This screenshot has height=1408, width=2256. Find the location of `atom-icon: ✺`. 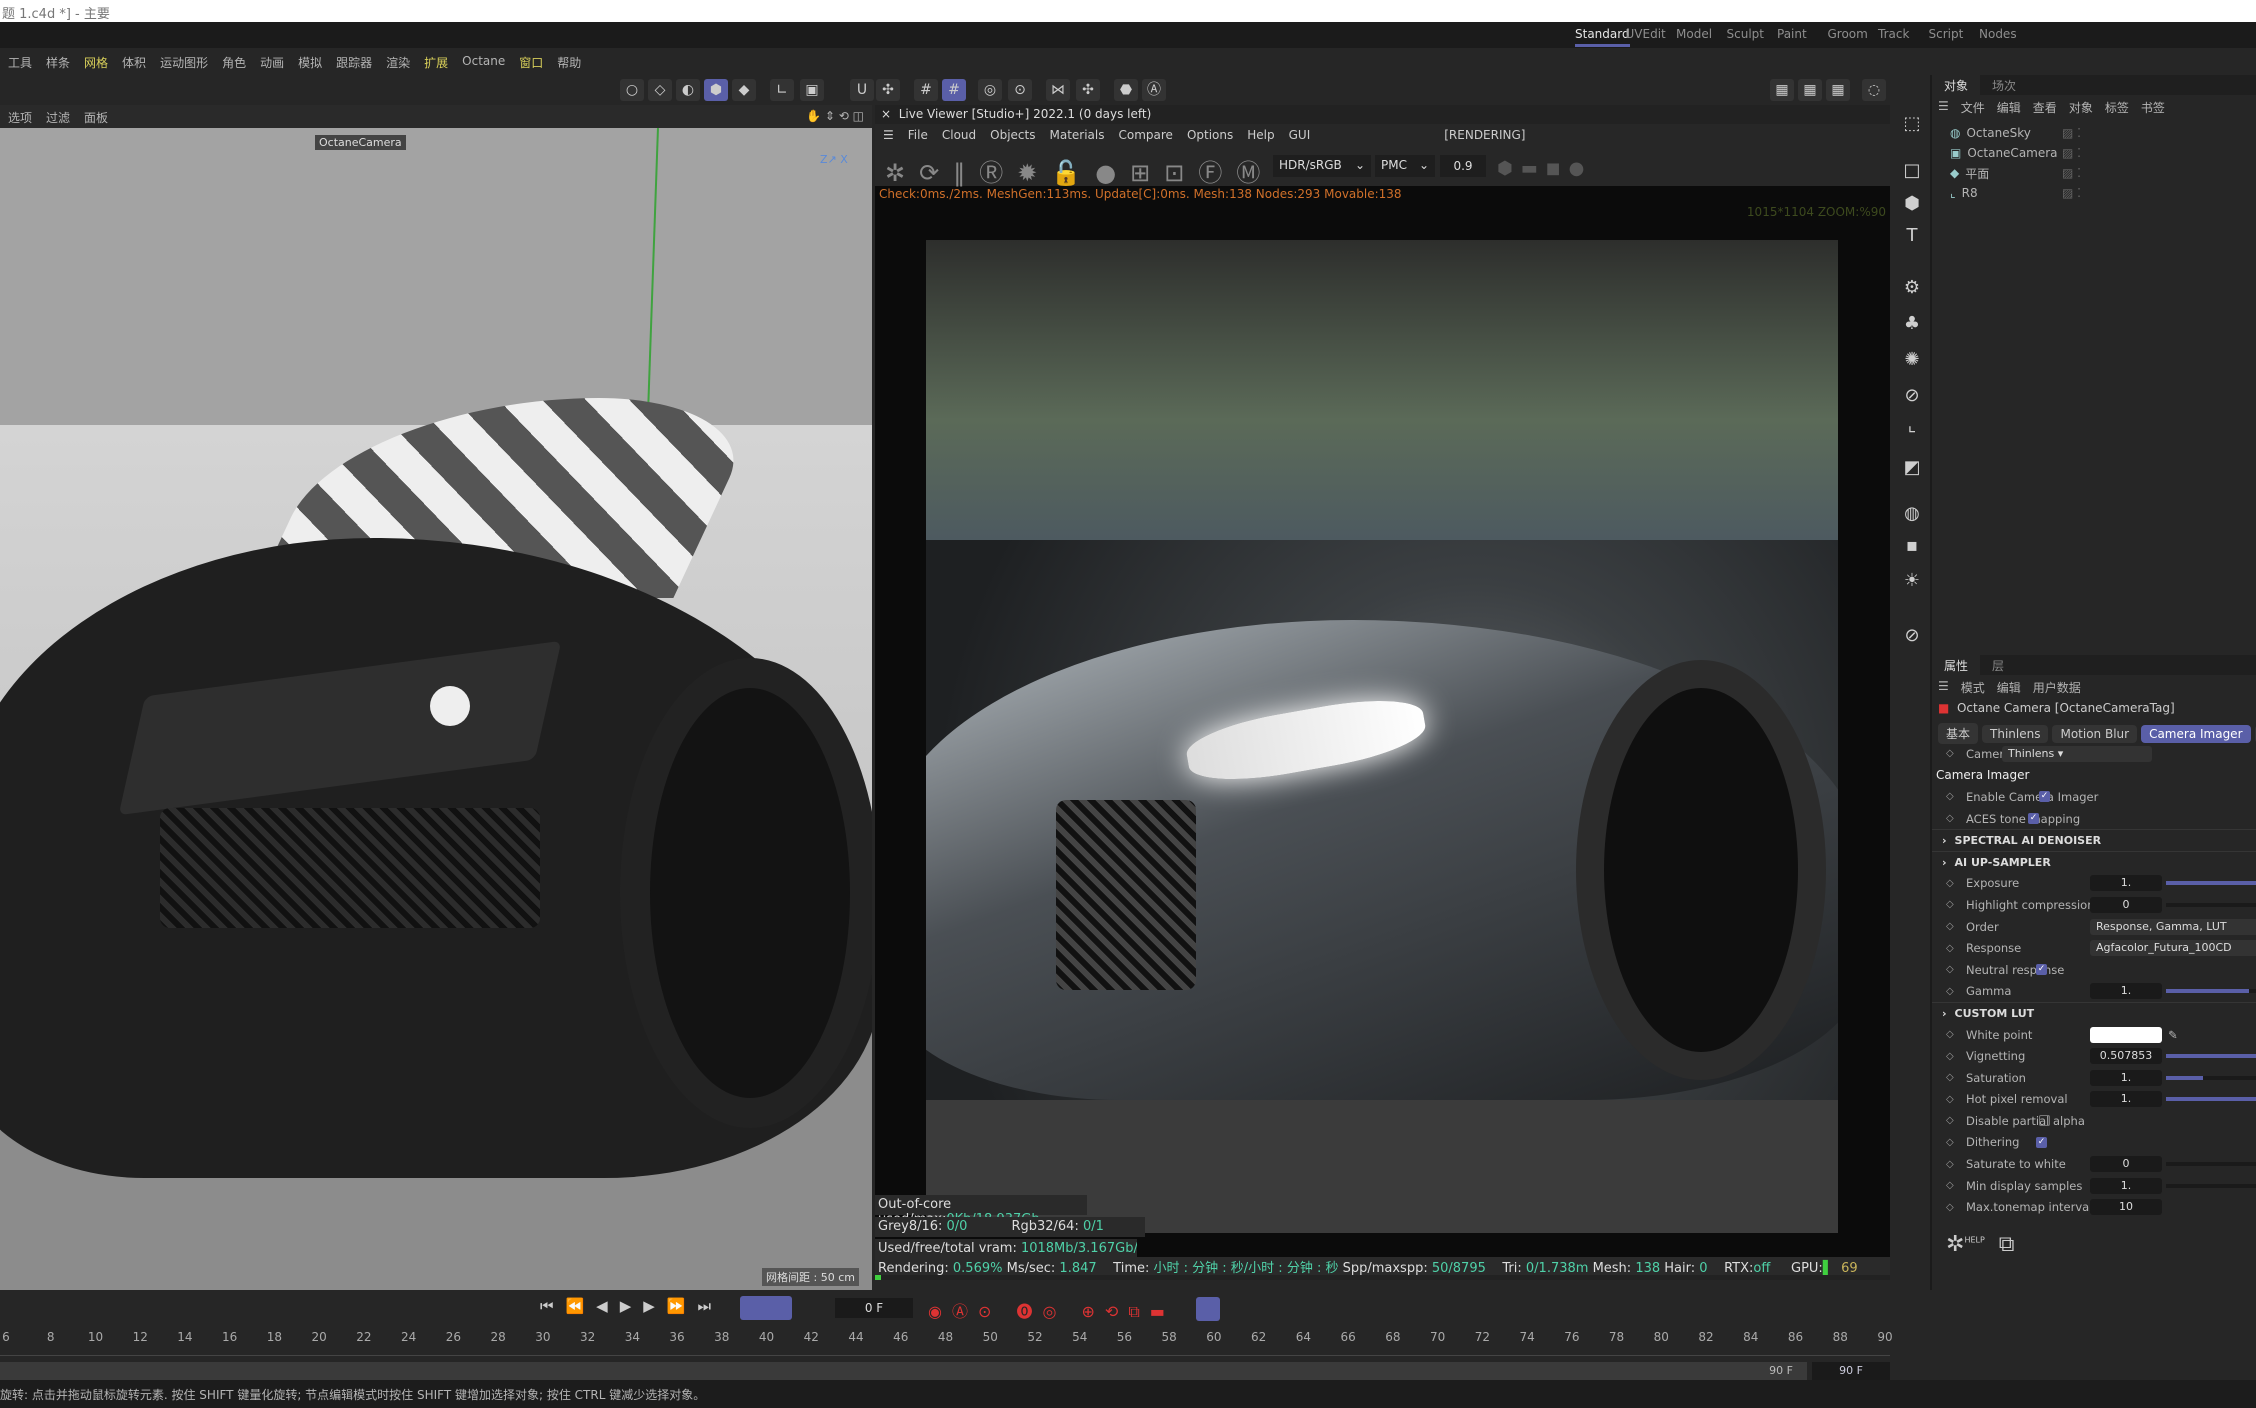

atom-icon: ✺ is located at coordinates (1912, 360).